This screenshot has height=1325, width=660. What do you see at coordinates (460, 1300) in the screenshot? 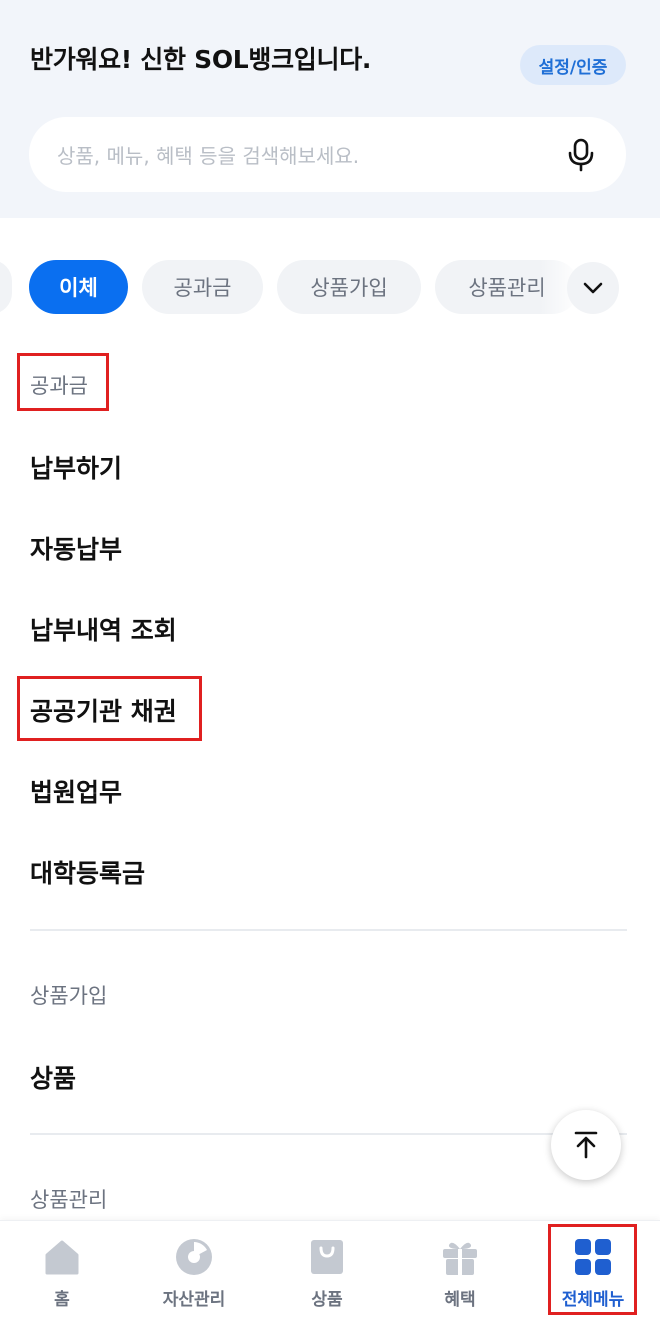
I see `nav-label: 혜택` at bounding box center [460, 1300].